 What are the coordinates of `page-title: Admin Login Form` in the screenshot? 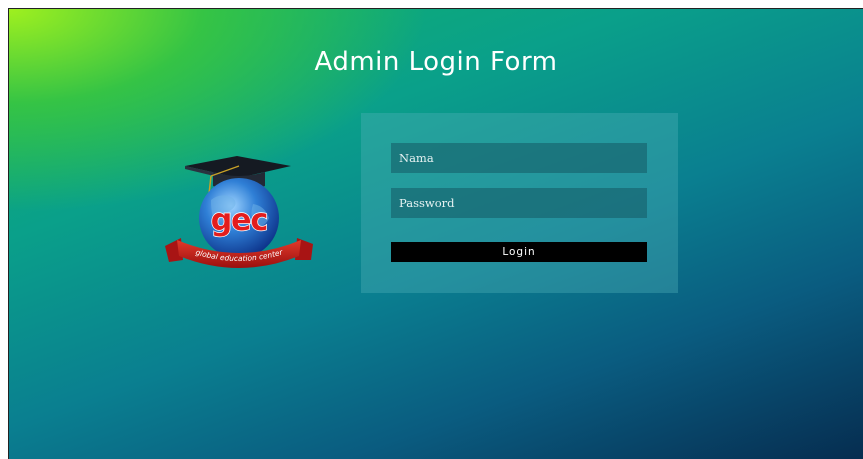 It's located at (436, 62).